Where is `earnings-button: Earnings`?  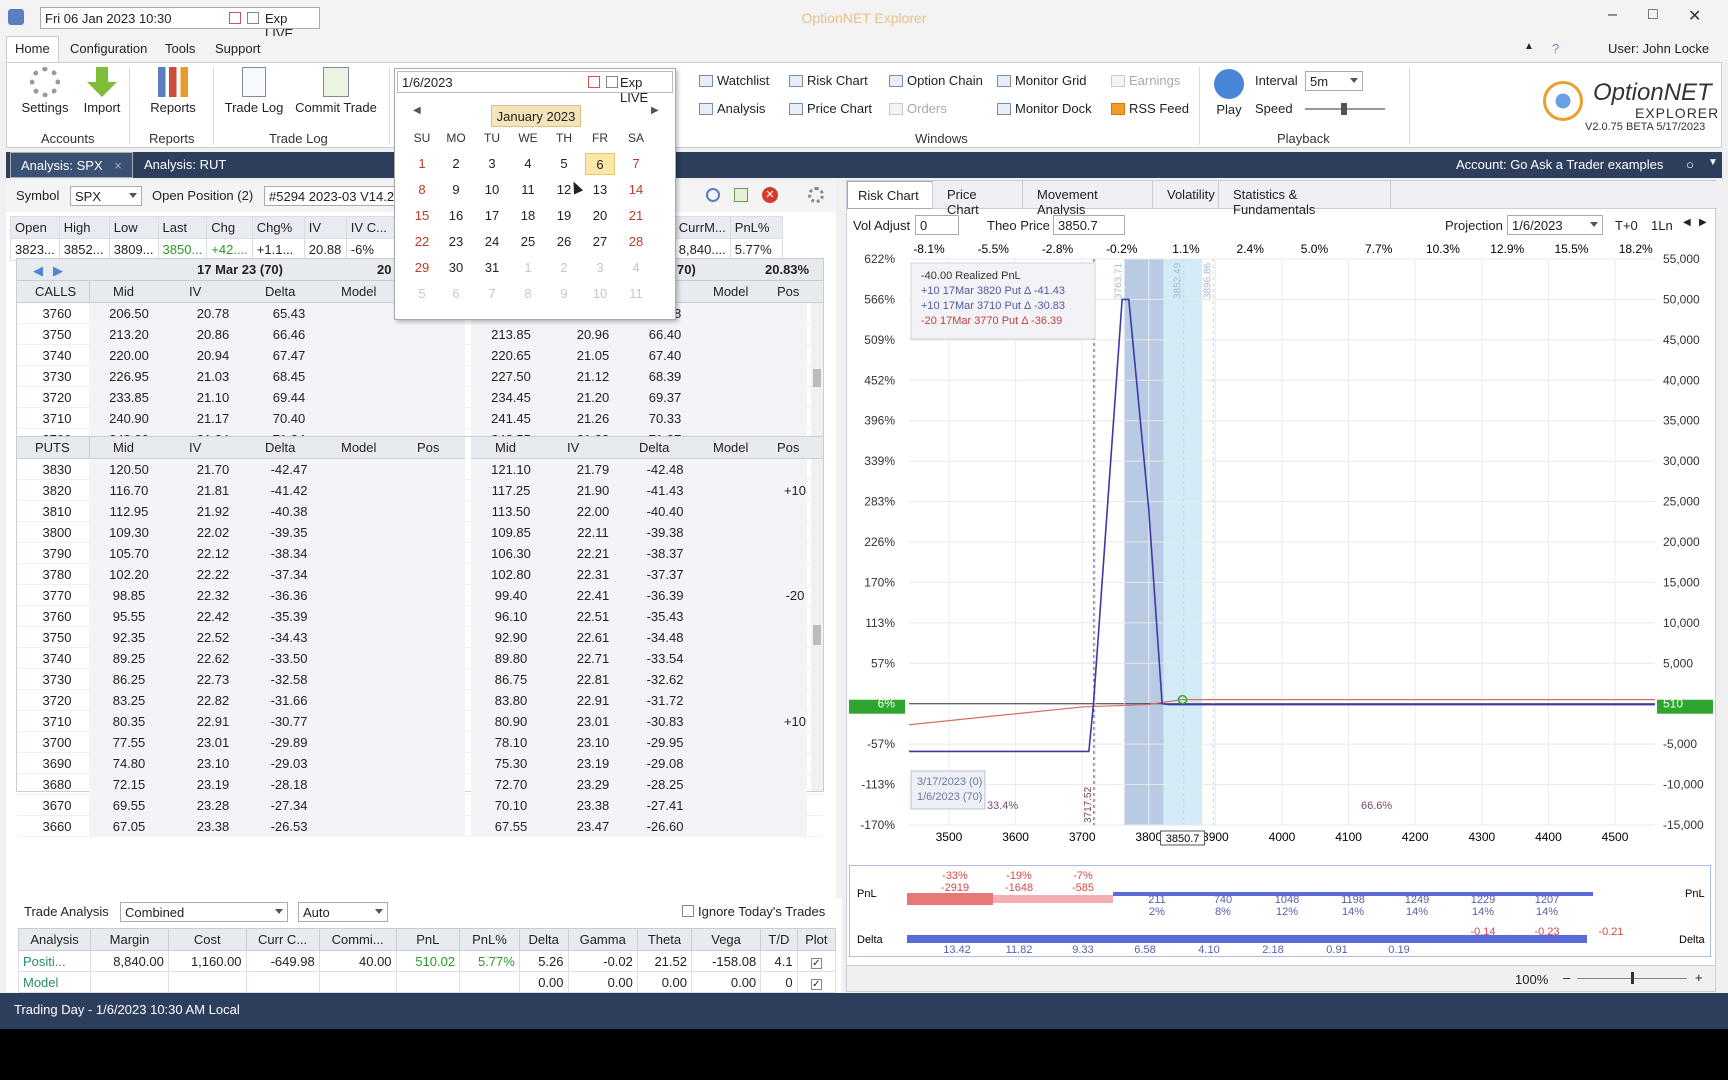
earnings-button: Earnings is located at coordinates (1145, 80).